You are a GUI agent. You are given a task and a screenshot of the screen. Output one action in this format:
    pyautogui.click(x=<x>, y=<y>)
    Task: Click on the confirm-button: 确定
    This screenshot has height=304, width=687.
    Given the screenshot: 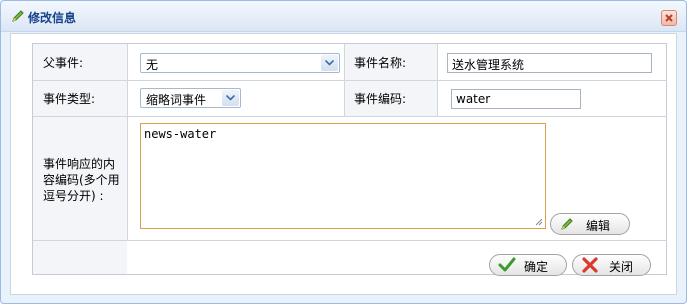 What is the action you would take?
    pyautogui.click(x=528, y=265)
    